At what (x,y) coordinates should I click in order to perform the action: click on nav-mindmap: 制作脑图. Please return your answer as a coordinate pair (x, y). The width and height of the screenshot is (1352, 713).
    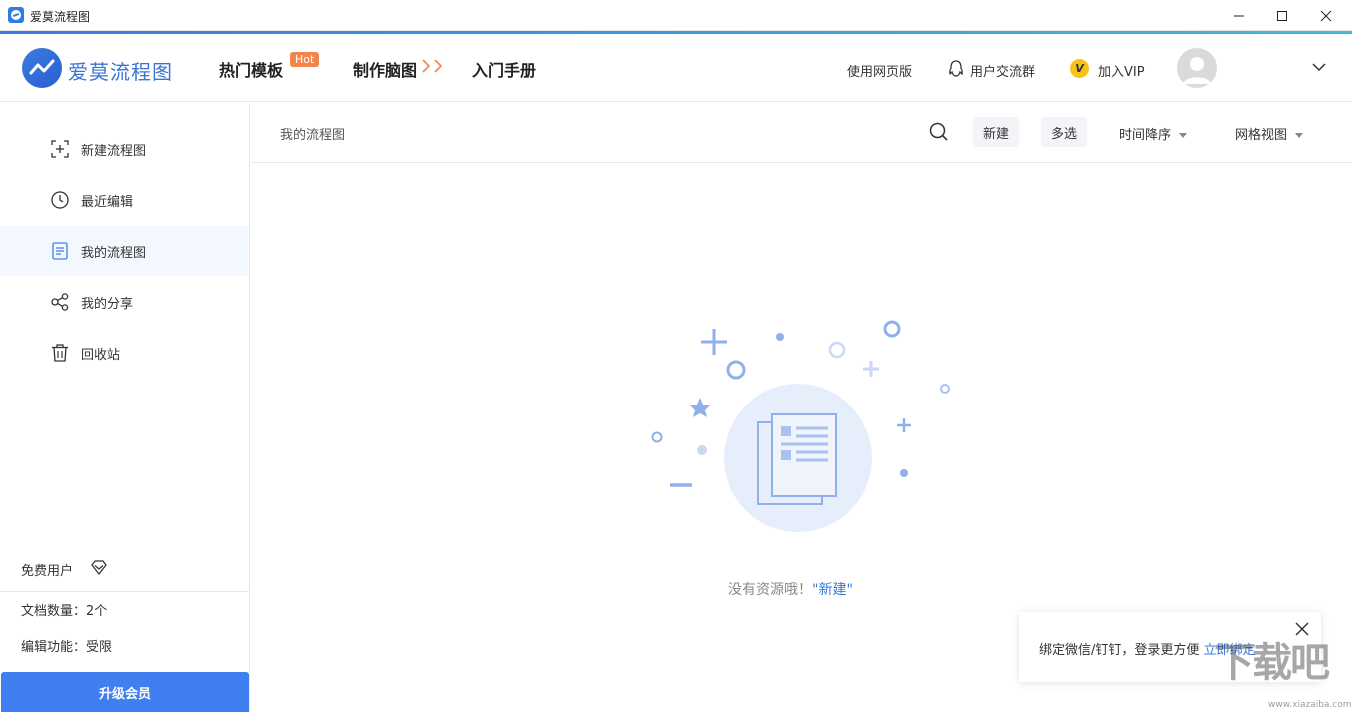
    Looking at the image, I should click on (385, 69).